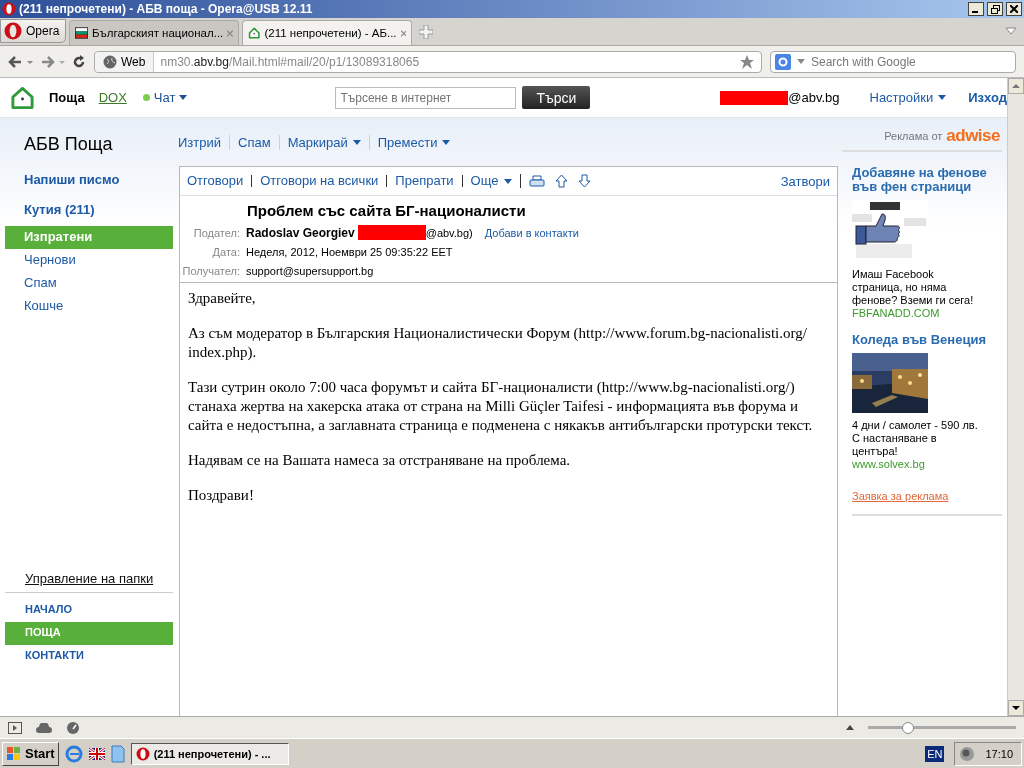  Describe the element at coordinates (387, 210) in the screenshot. I see `message-subject: Проблем със сайта БГ-националисти` at that location.